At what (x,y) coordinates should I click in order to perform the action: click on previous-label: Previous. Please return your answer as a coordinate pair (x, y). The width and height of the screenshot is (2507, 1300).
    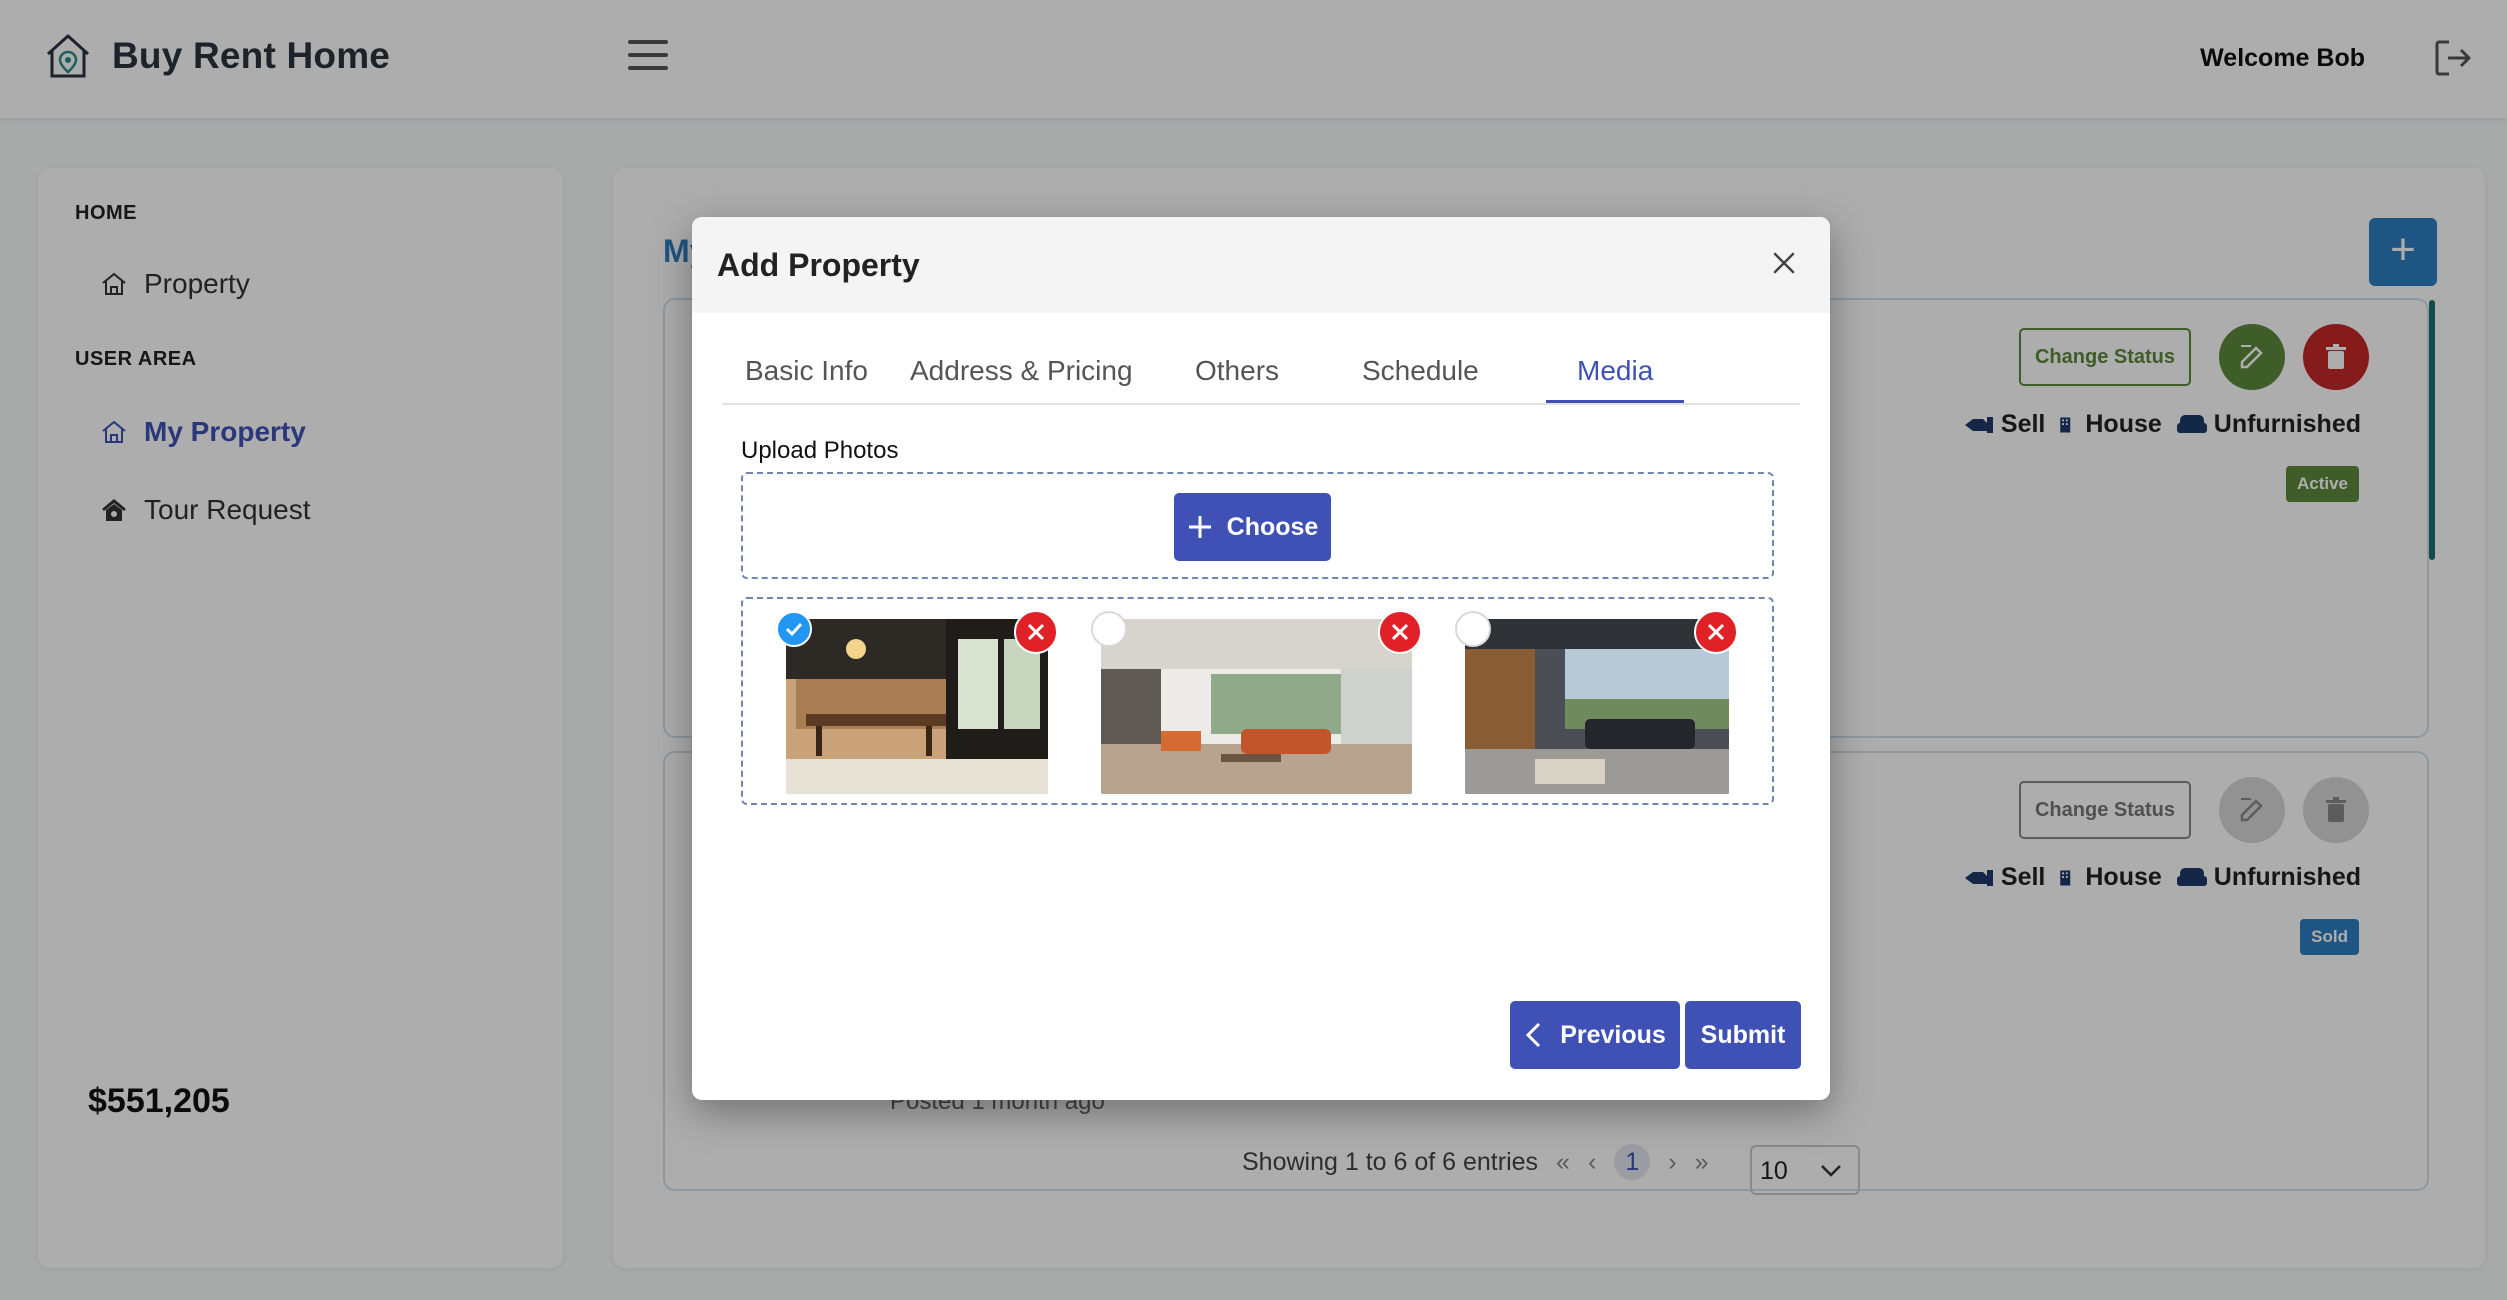
    Looking at the image, I should click on (1613, 1034).